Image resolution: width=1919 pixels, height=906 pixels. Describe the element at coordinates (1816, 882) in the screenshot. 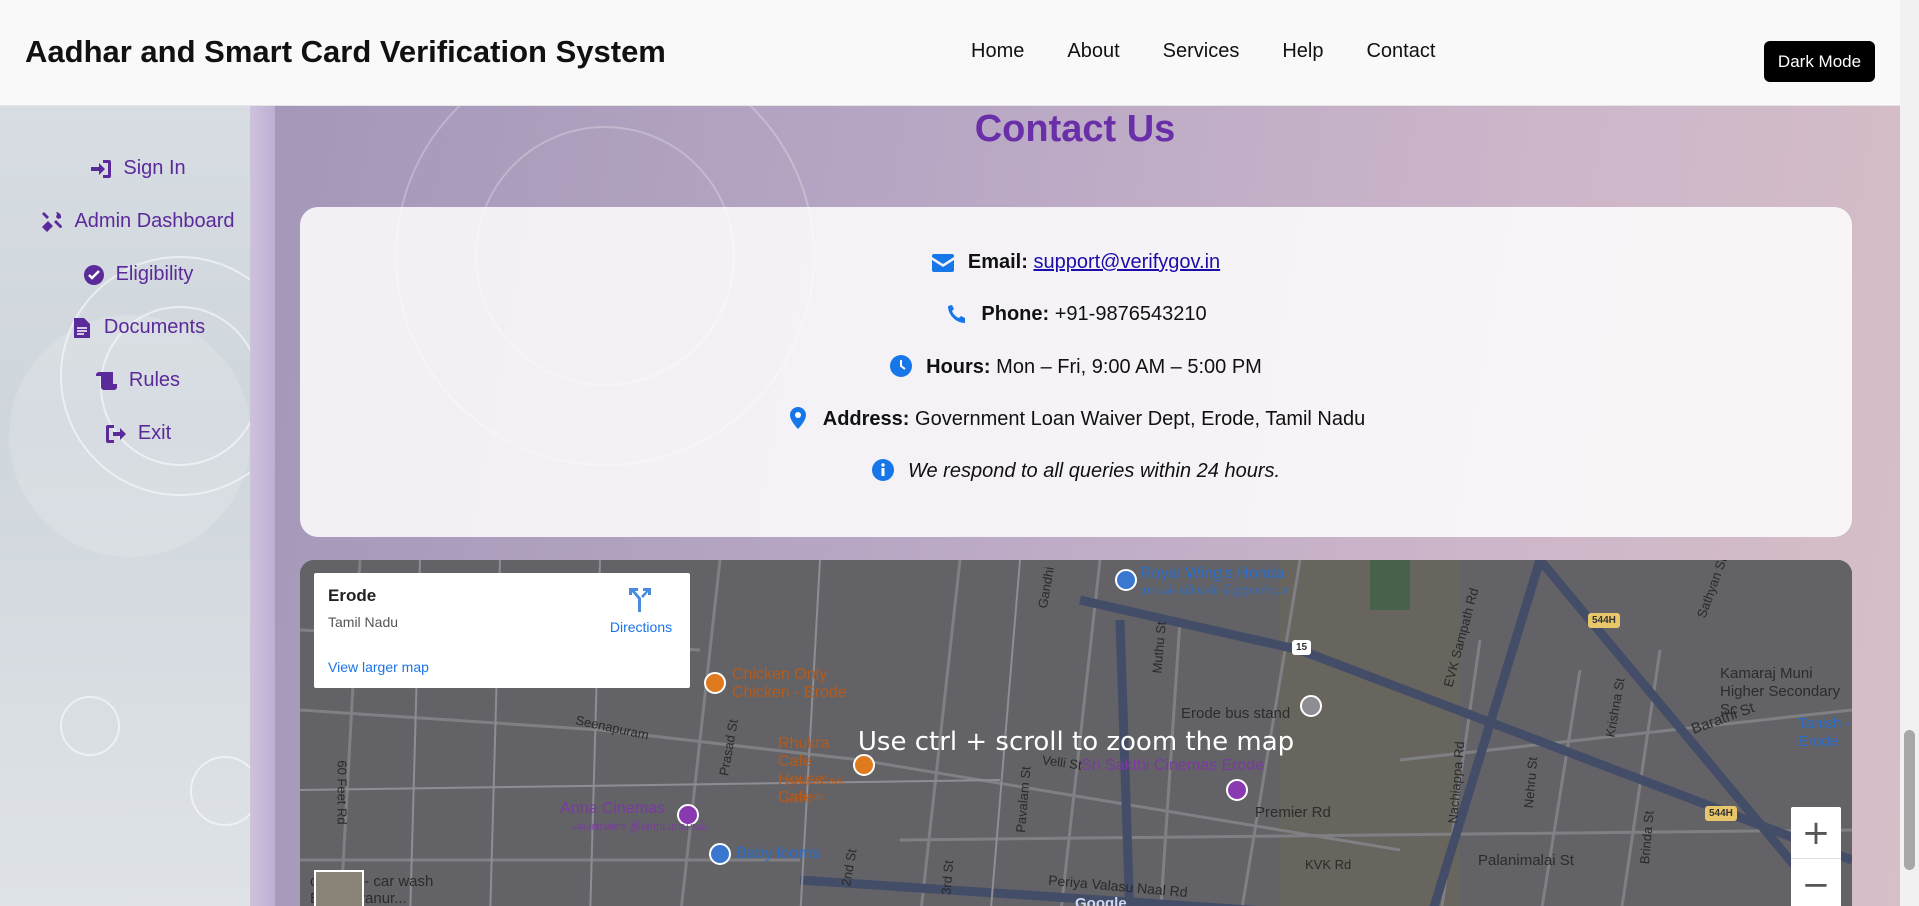

I see `zoom-out-button: −` at that location.